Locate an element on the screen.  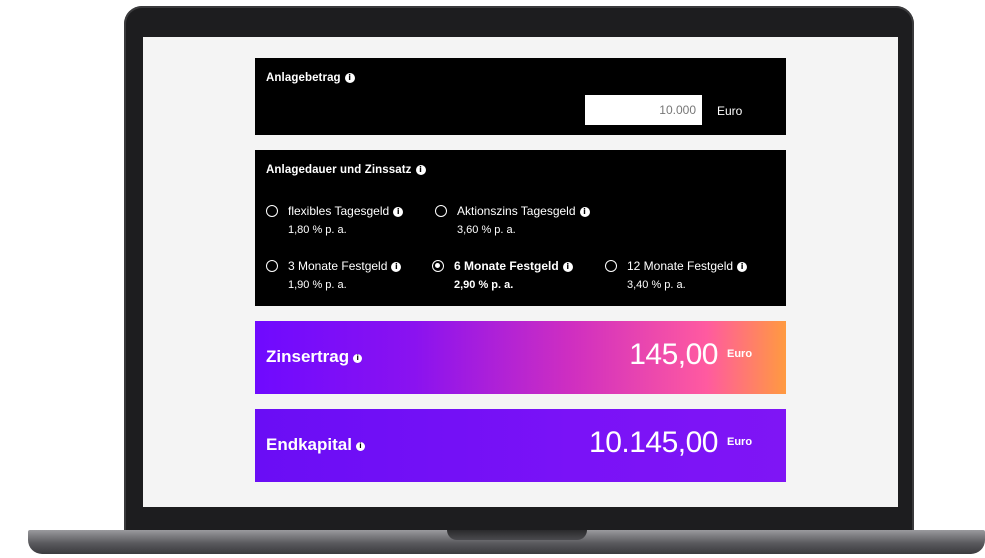
capital-value: 10.145,00 is located at coordinates (653, 442).